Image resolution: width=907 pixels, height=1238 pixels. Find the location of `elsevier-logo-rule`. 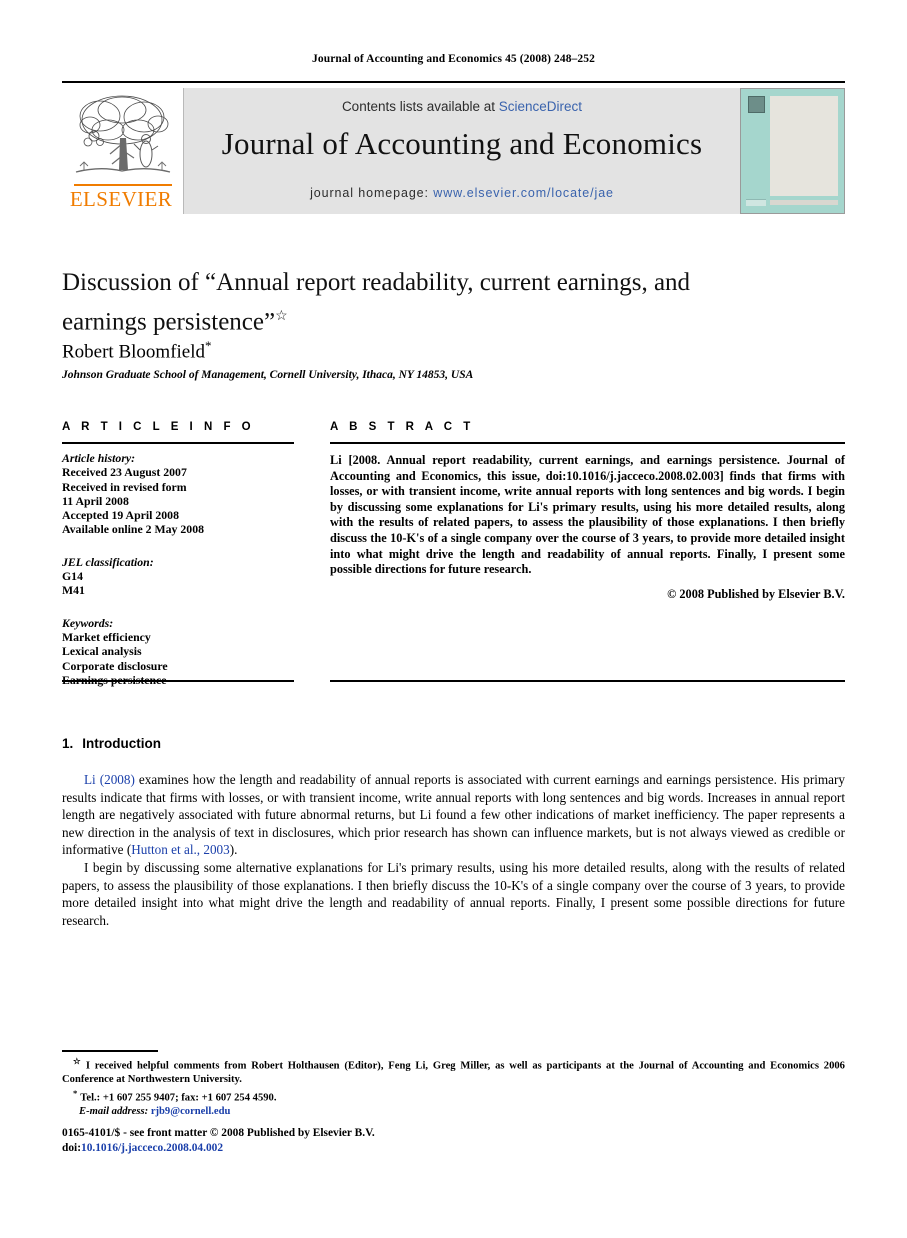

elsevier-logo-rule is located at coordinates (123, 185).